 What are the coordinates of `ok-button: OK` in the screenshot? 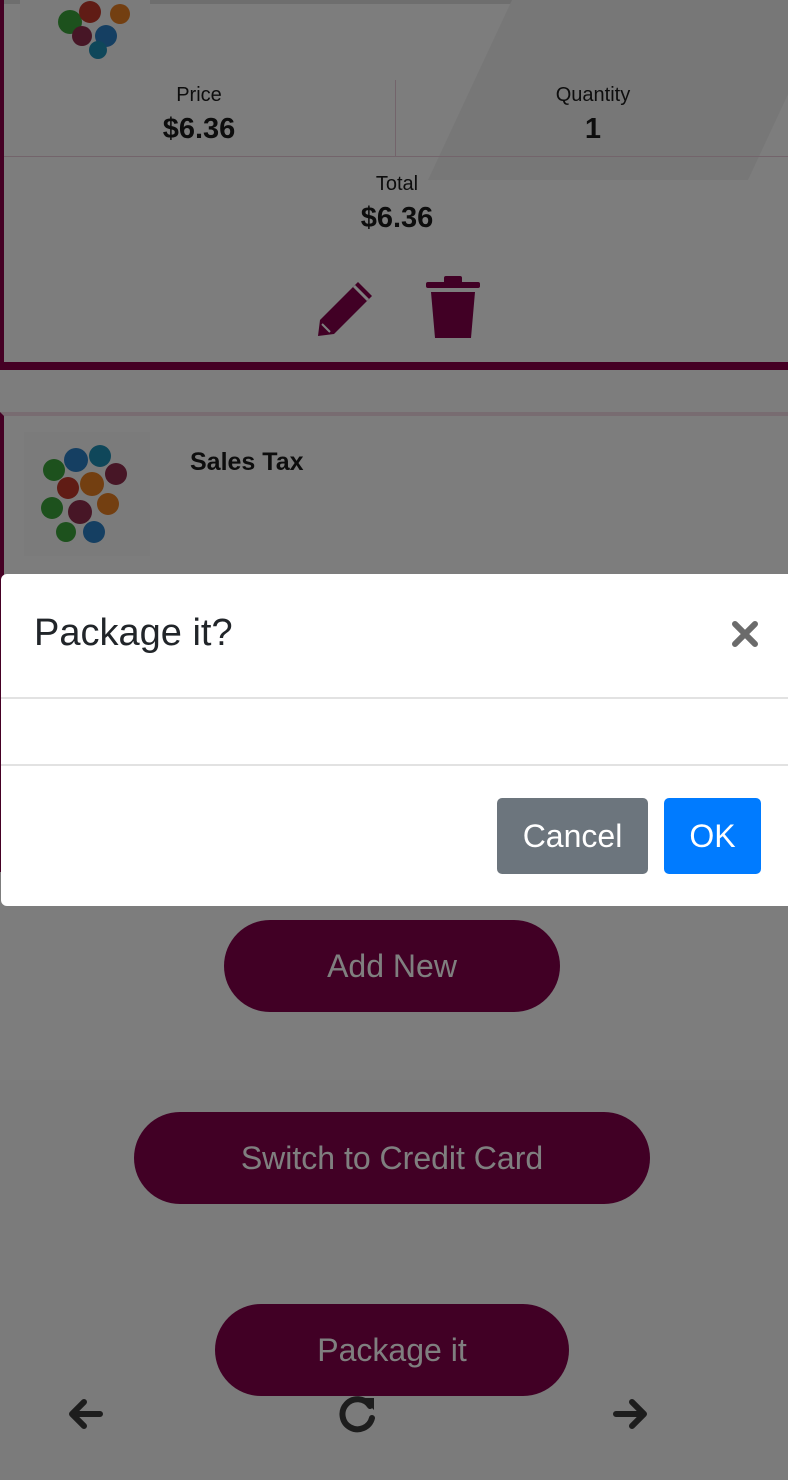 It's located at (712, 836).